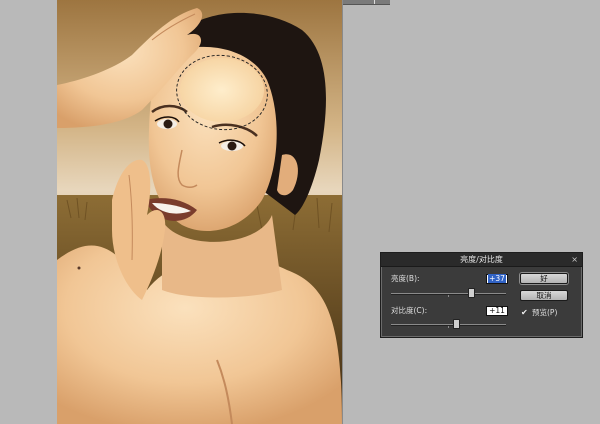  I want to click on brightness-input: +37, so click(497, 279).